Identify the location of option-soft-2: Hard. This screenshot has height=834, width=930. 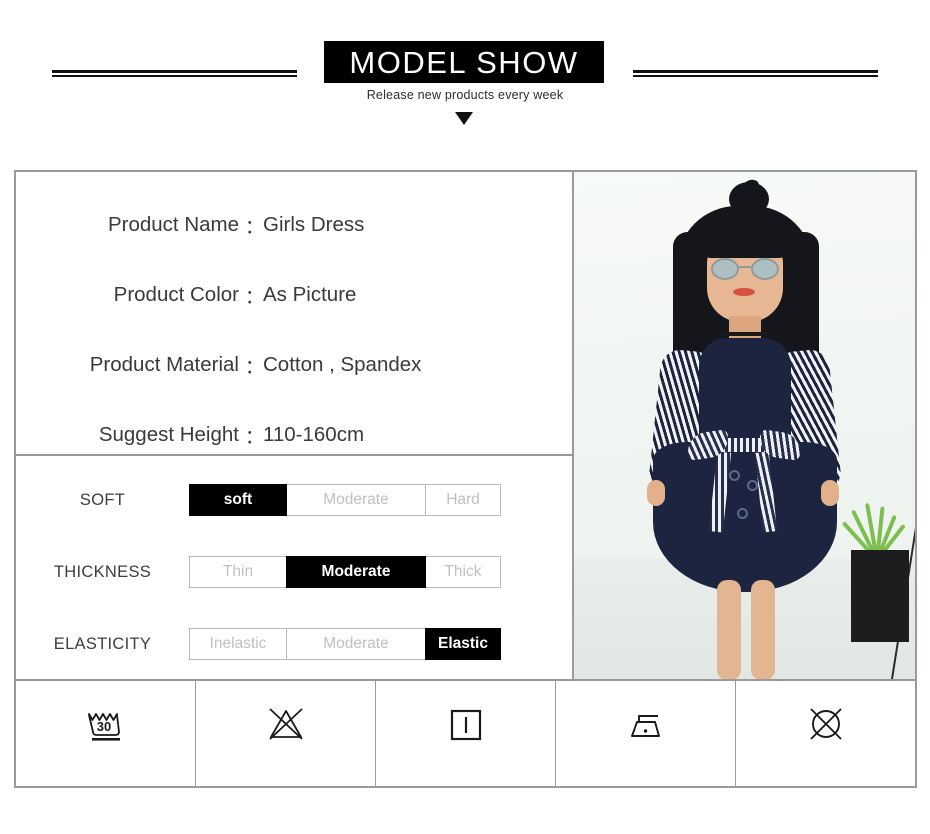
(463, 500).